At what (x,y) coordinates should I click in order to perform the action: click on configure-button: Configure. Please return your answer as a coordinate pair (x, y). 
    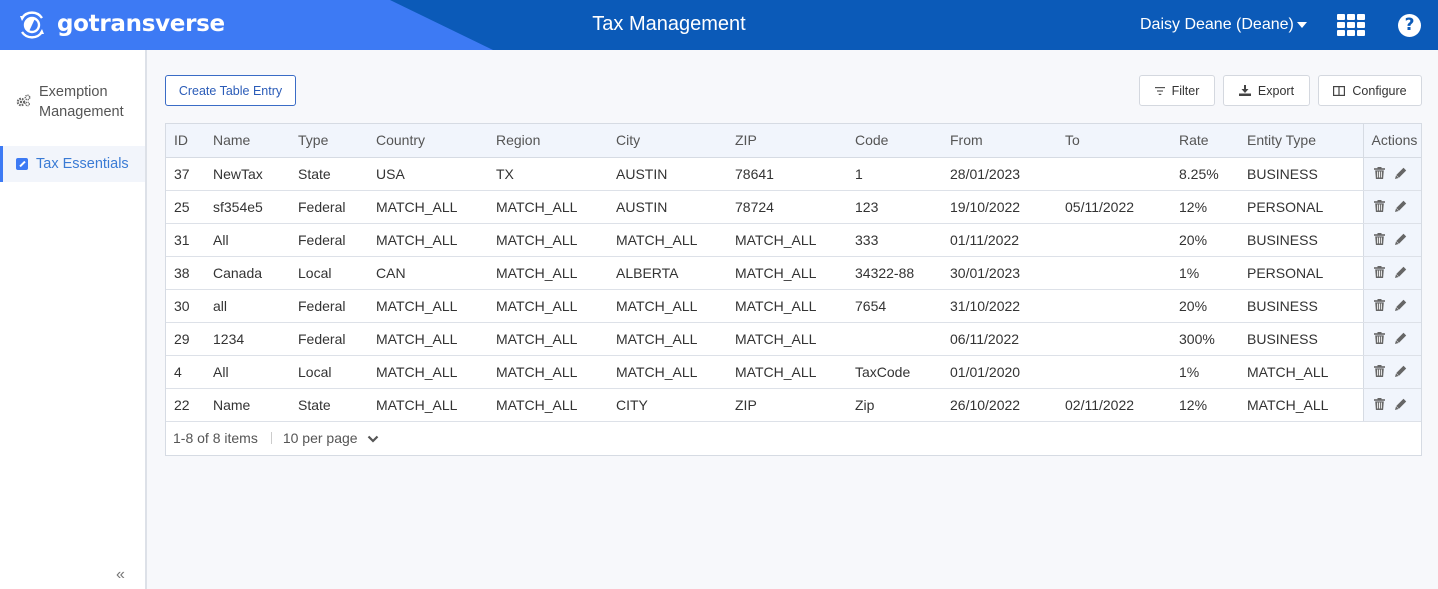
    Looking at the image, I should click on (1370, 90).